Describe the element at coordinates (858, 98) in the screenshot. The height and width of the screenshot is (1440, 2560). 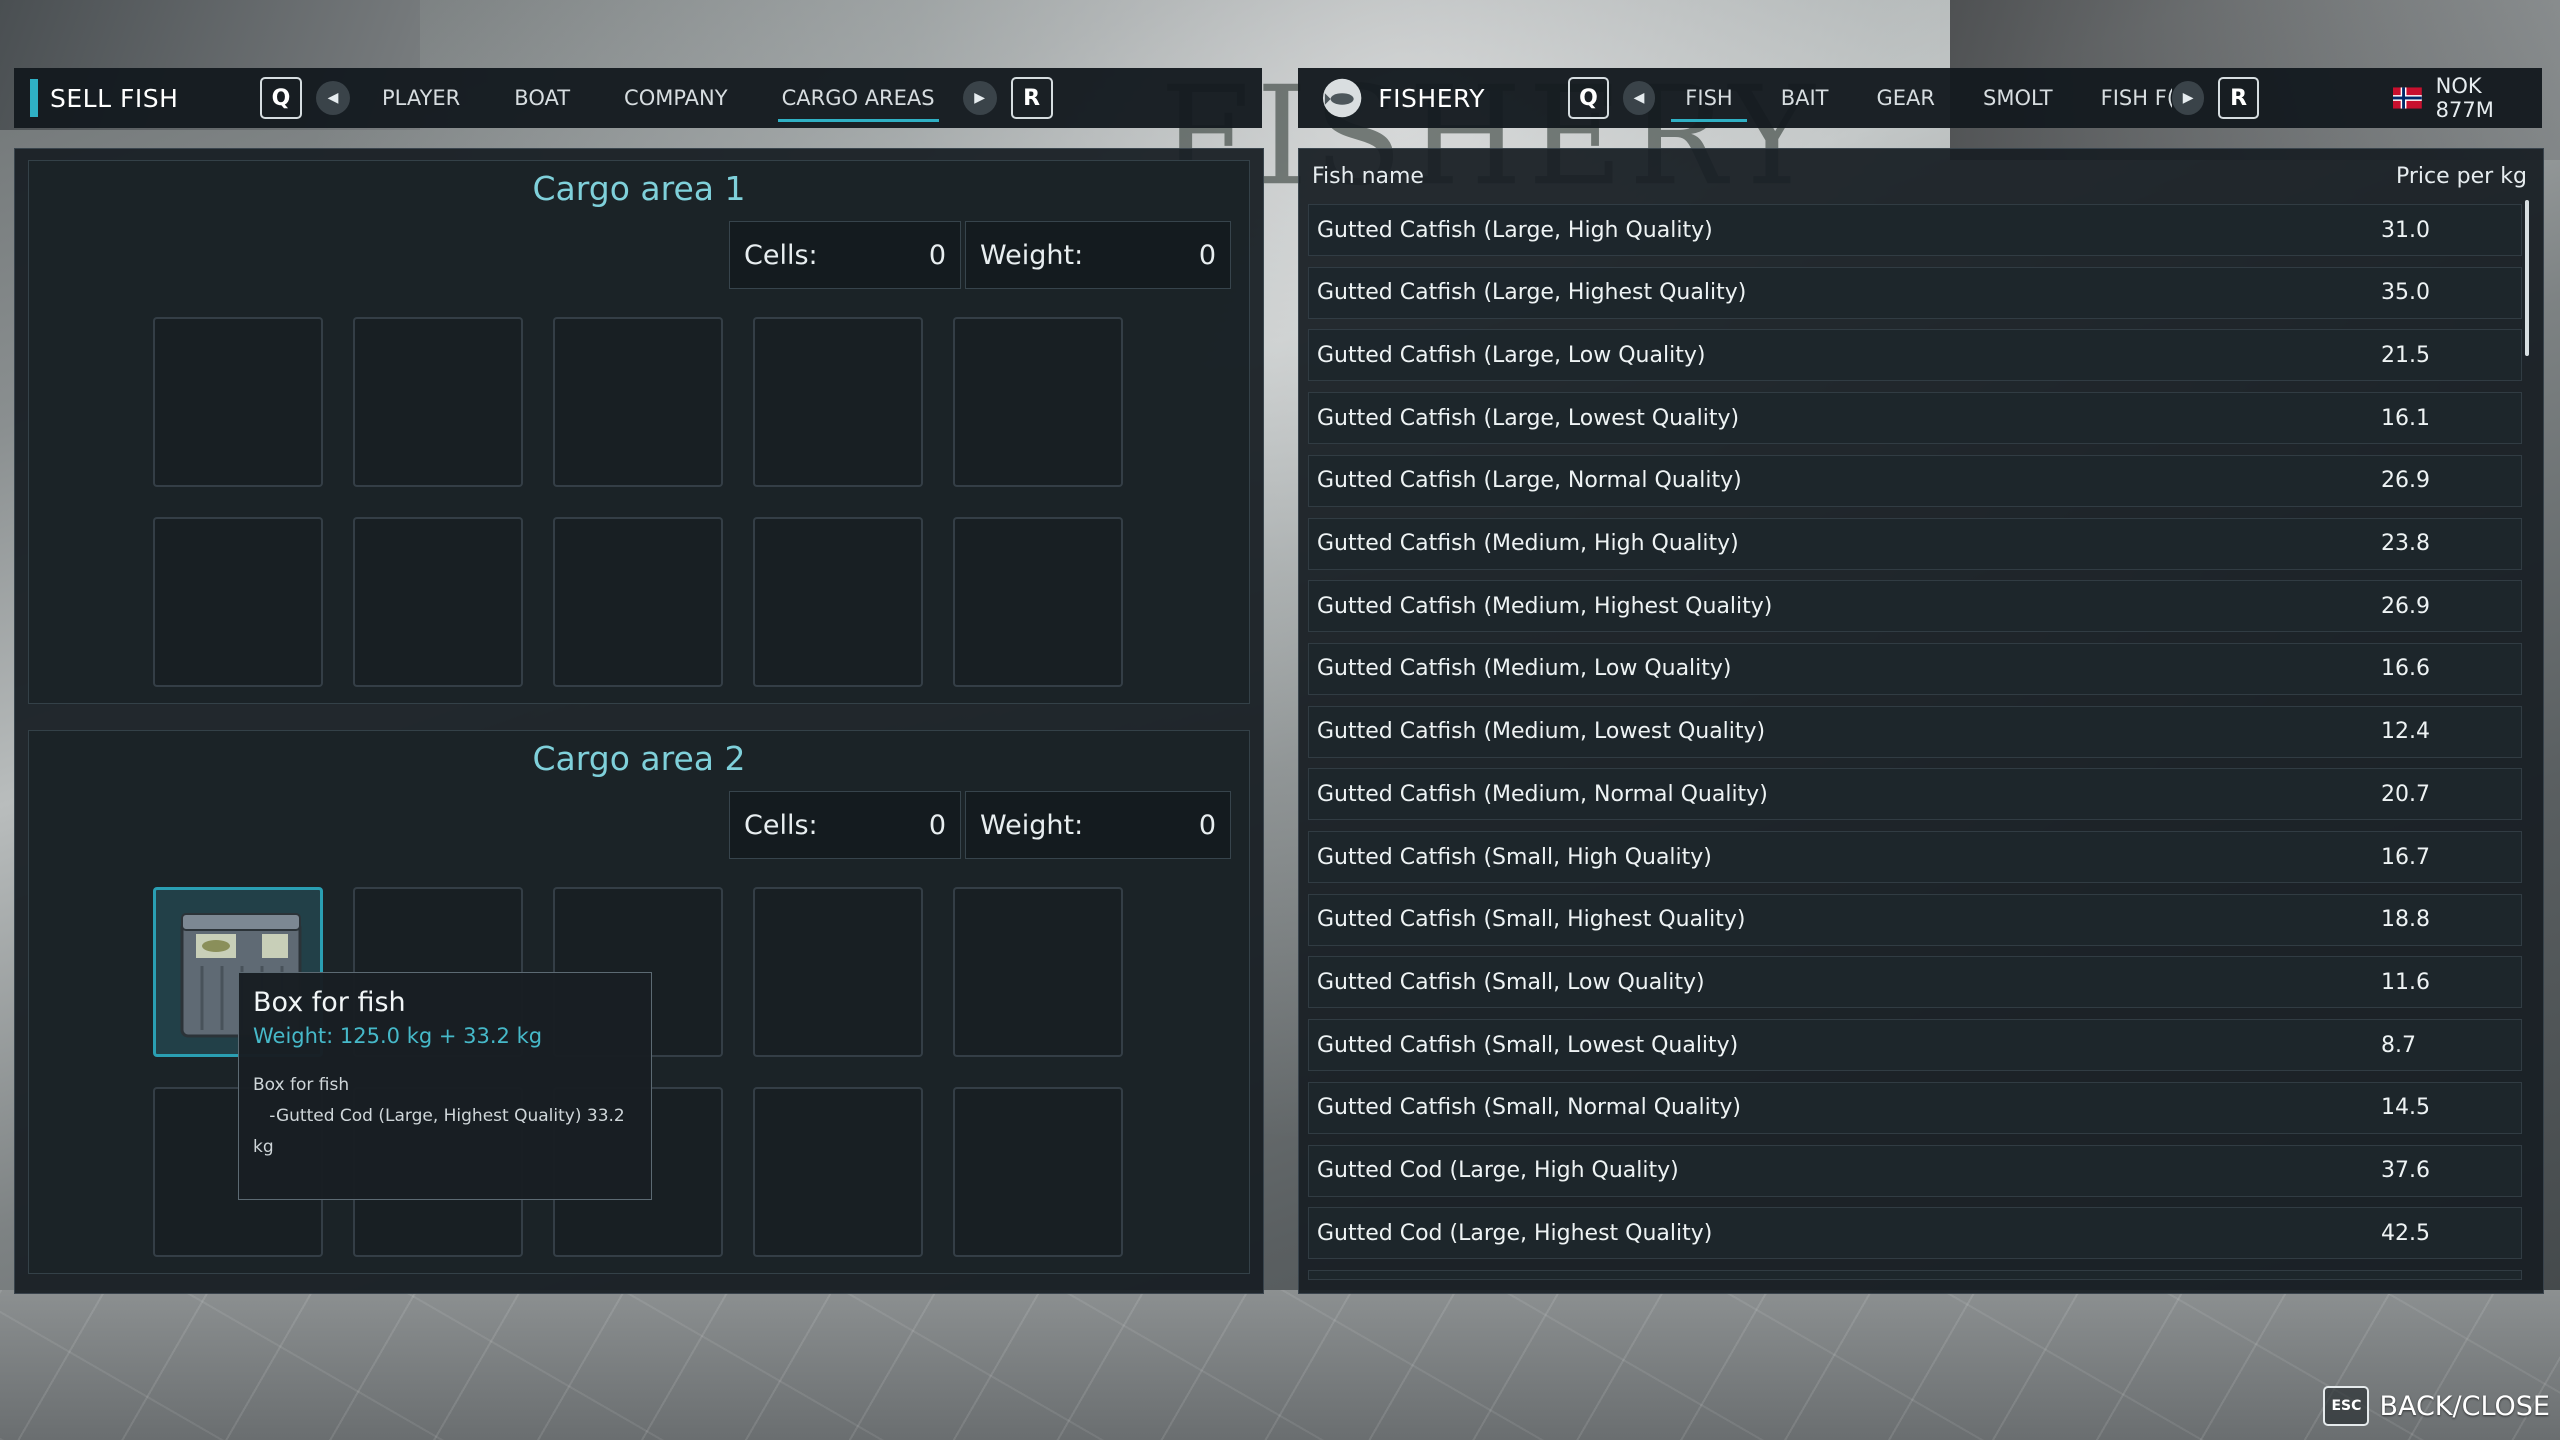
I see `tab-cargo-areas: CARGO AREAS` at that location.